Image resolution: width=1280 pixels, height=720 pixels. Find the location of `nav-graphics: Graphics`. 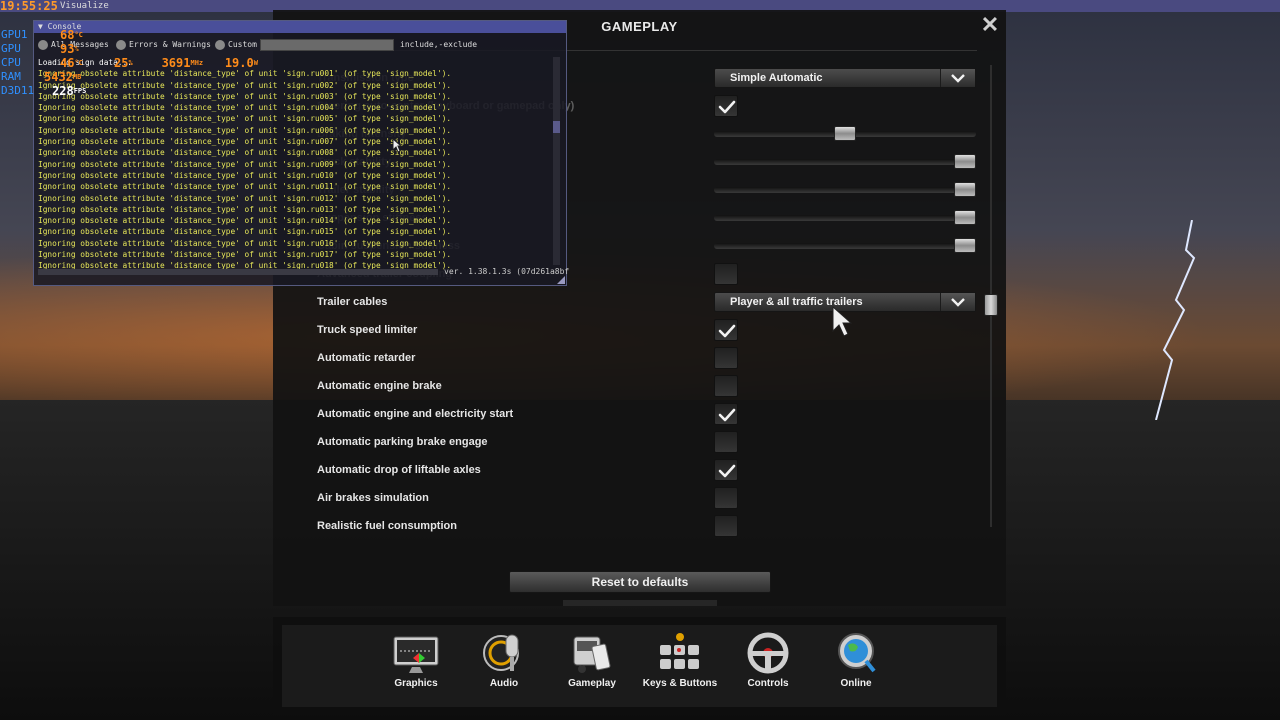

nav-graphics: Graphics is located at coordinates (416, 666).